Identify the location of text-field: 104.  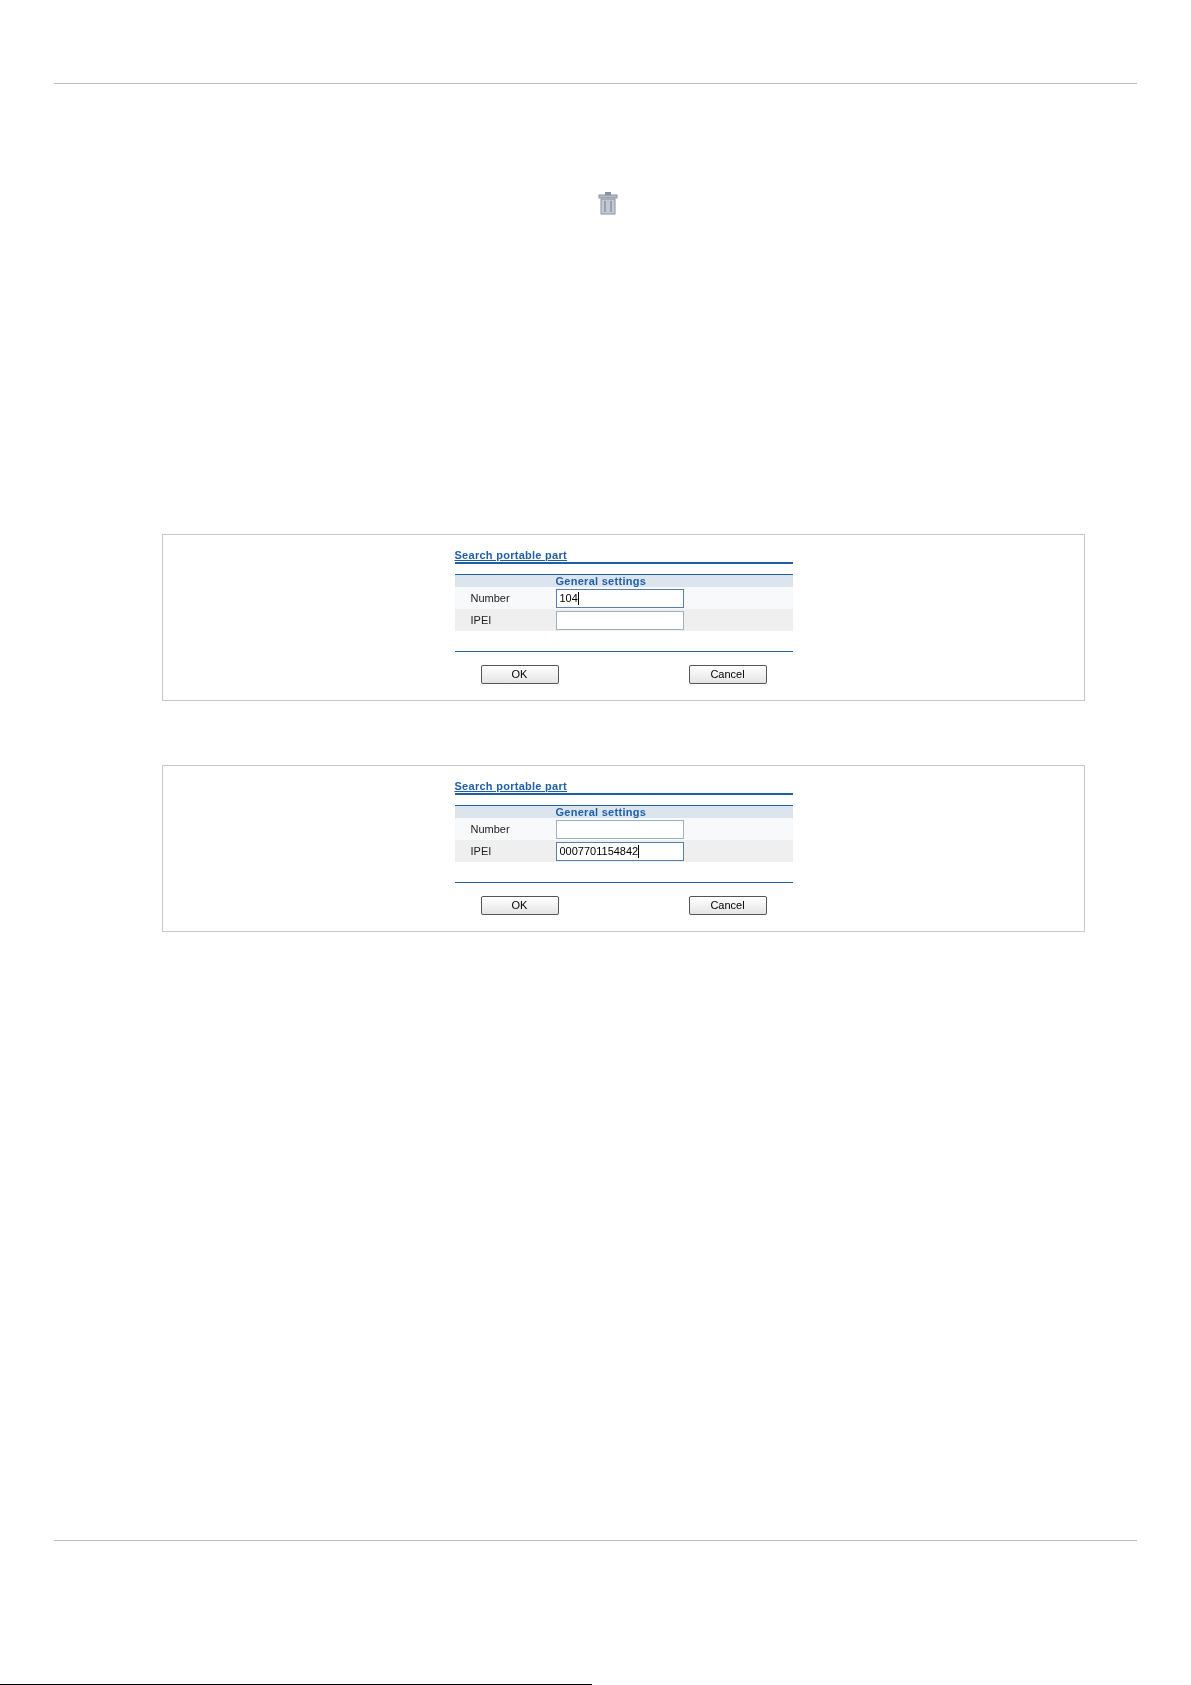
(619, 598).